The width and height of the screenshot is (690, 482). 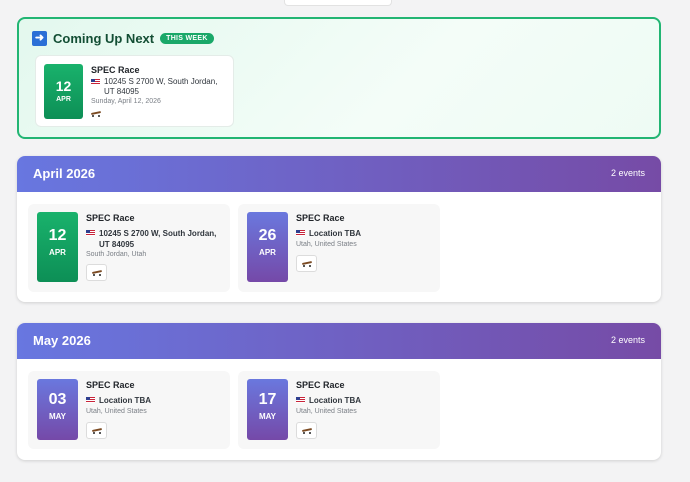 What do you see at coordinates (64, 173) in the screenshot?
I see `month-title: April 2026` at bounding box center [64, 173].